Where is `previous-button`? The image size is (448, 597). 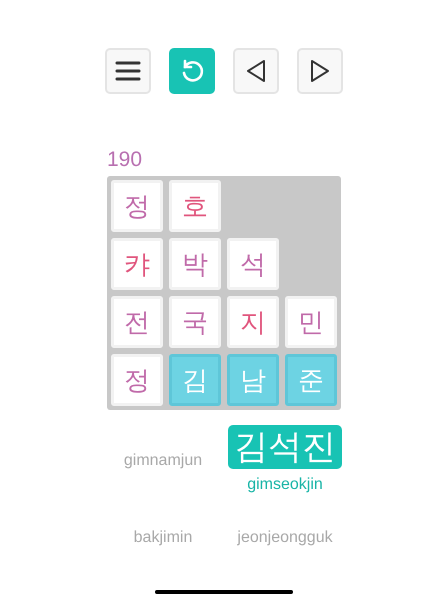
previous-button is located at coordinates (256, 71).